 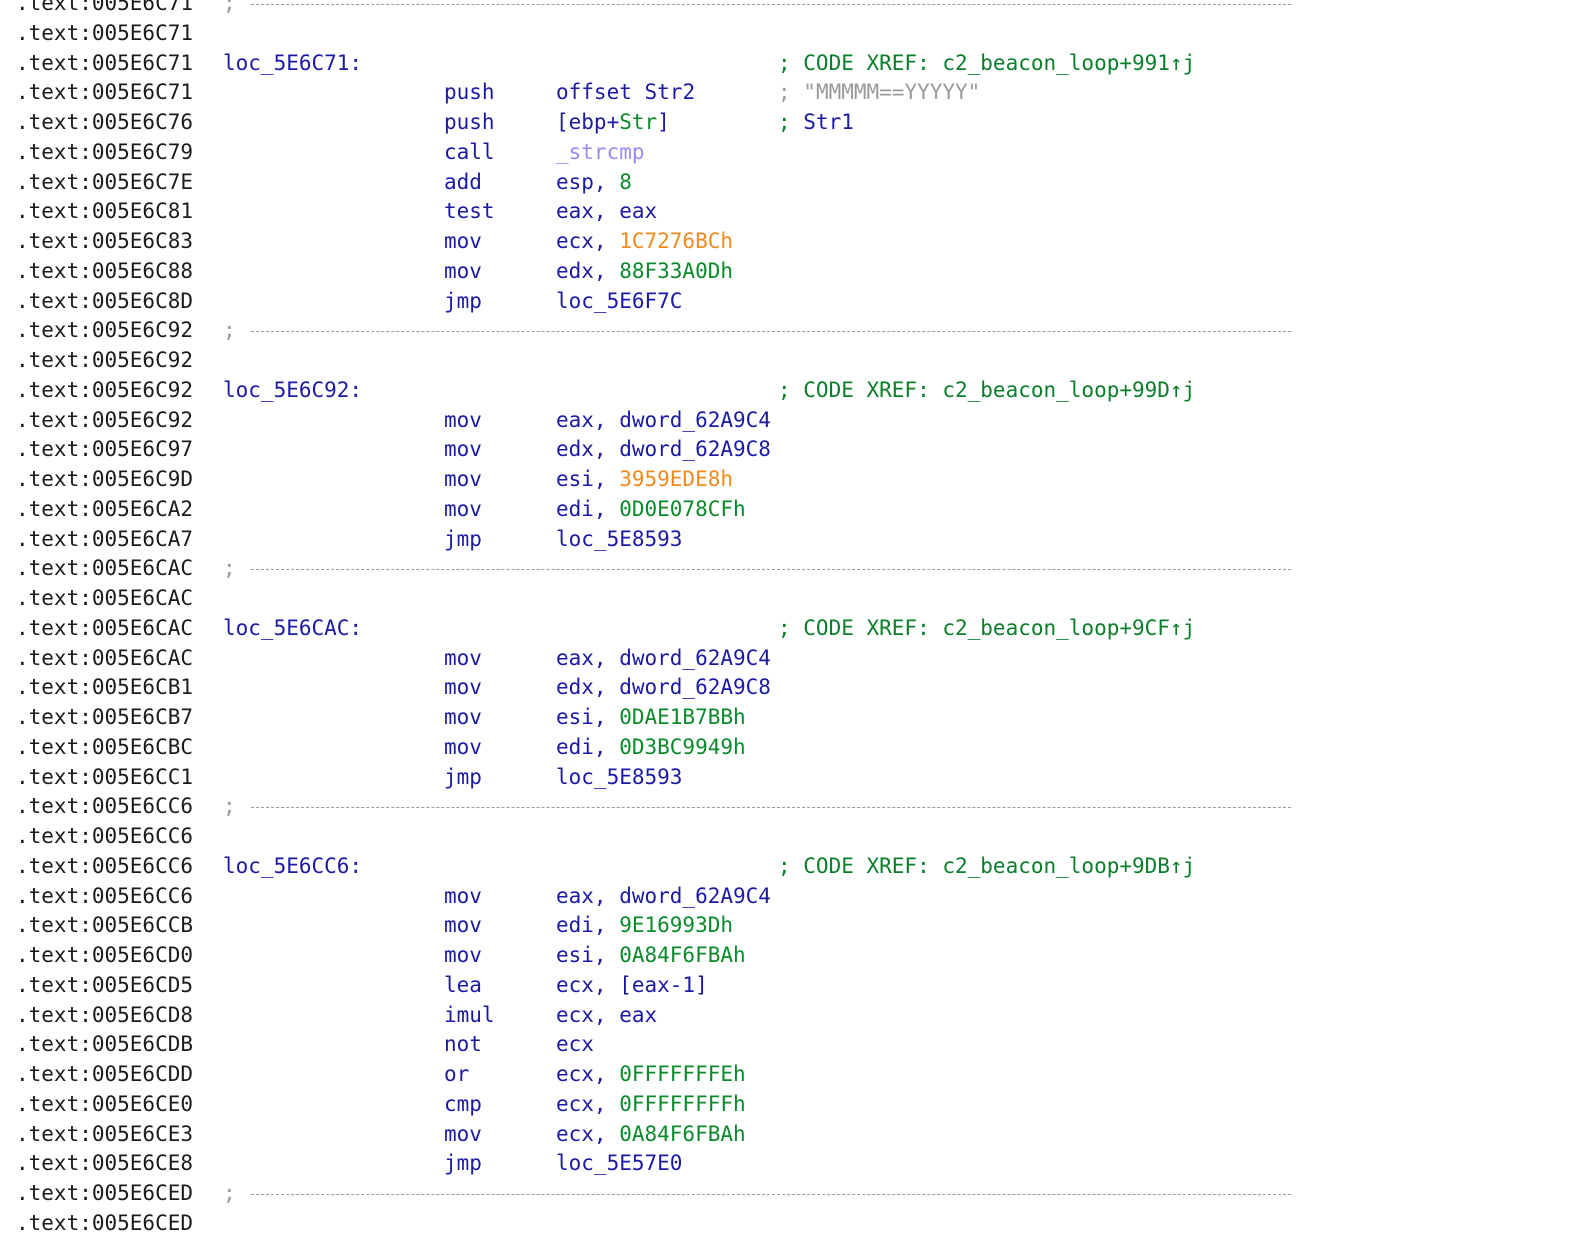 What do you see at coordinates (292, 867) in the screenshot?
I see `code-label: loc_5E6CC6:` at bounding box center [292, 867].